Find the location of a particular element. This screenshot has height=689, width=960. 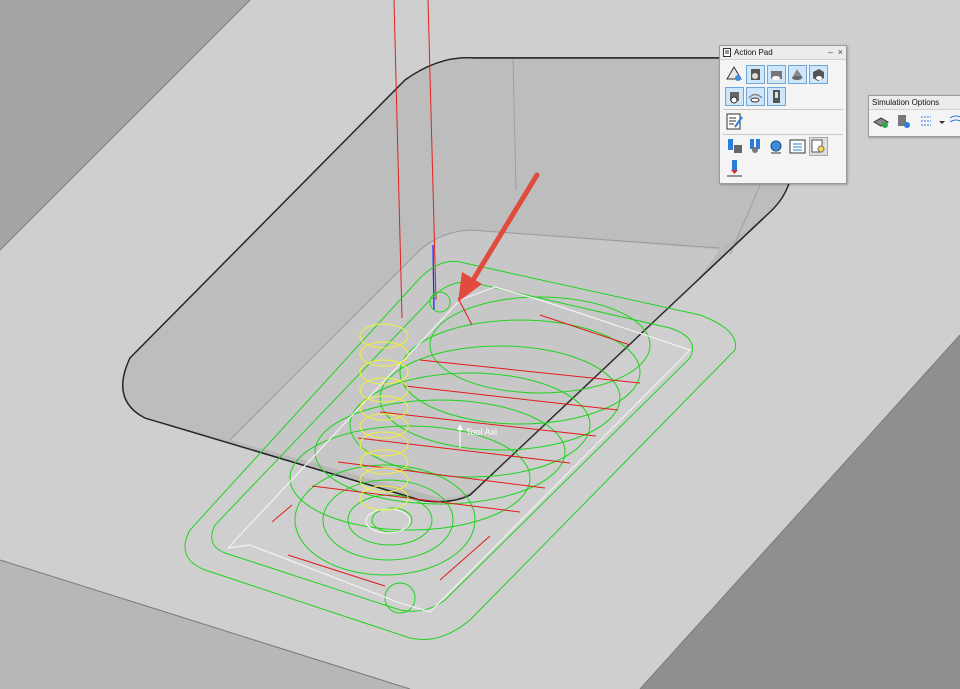

cut-depth-icon is located at coordinates (734, 168).